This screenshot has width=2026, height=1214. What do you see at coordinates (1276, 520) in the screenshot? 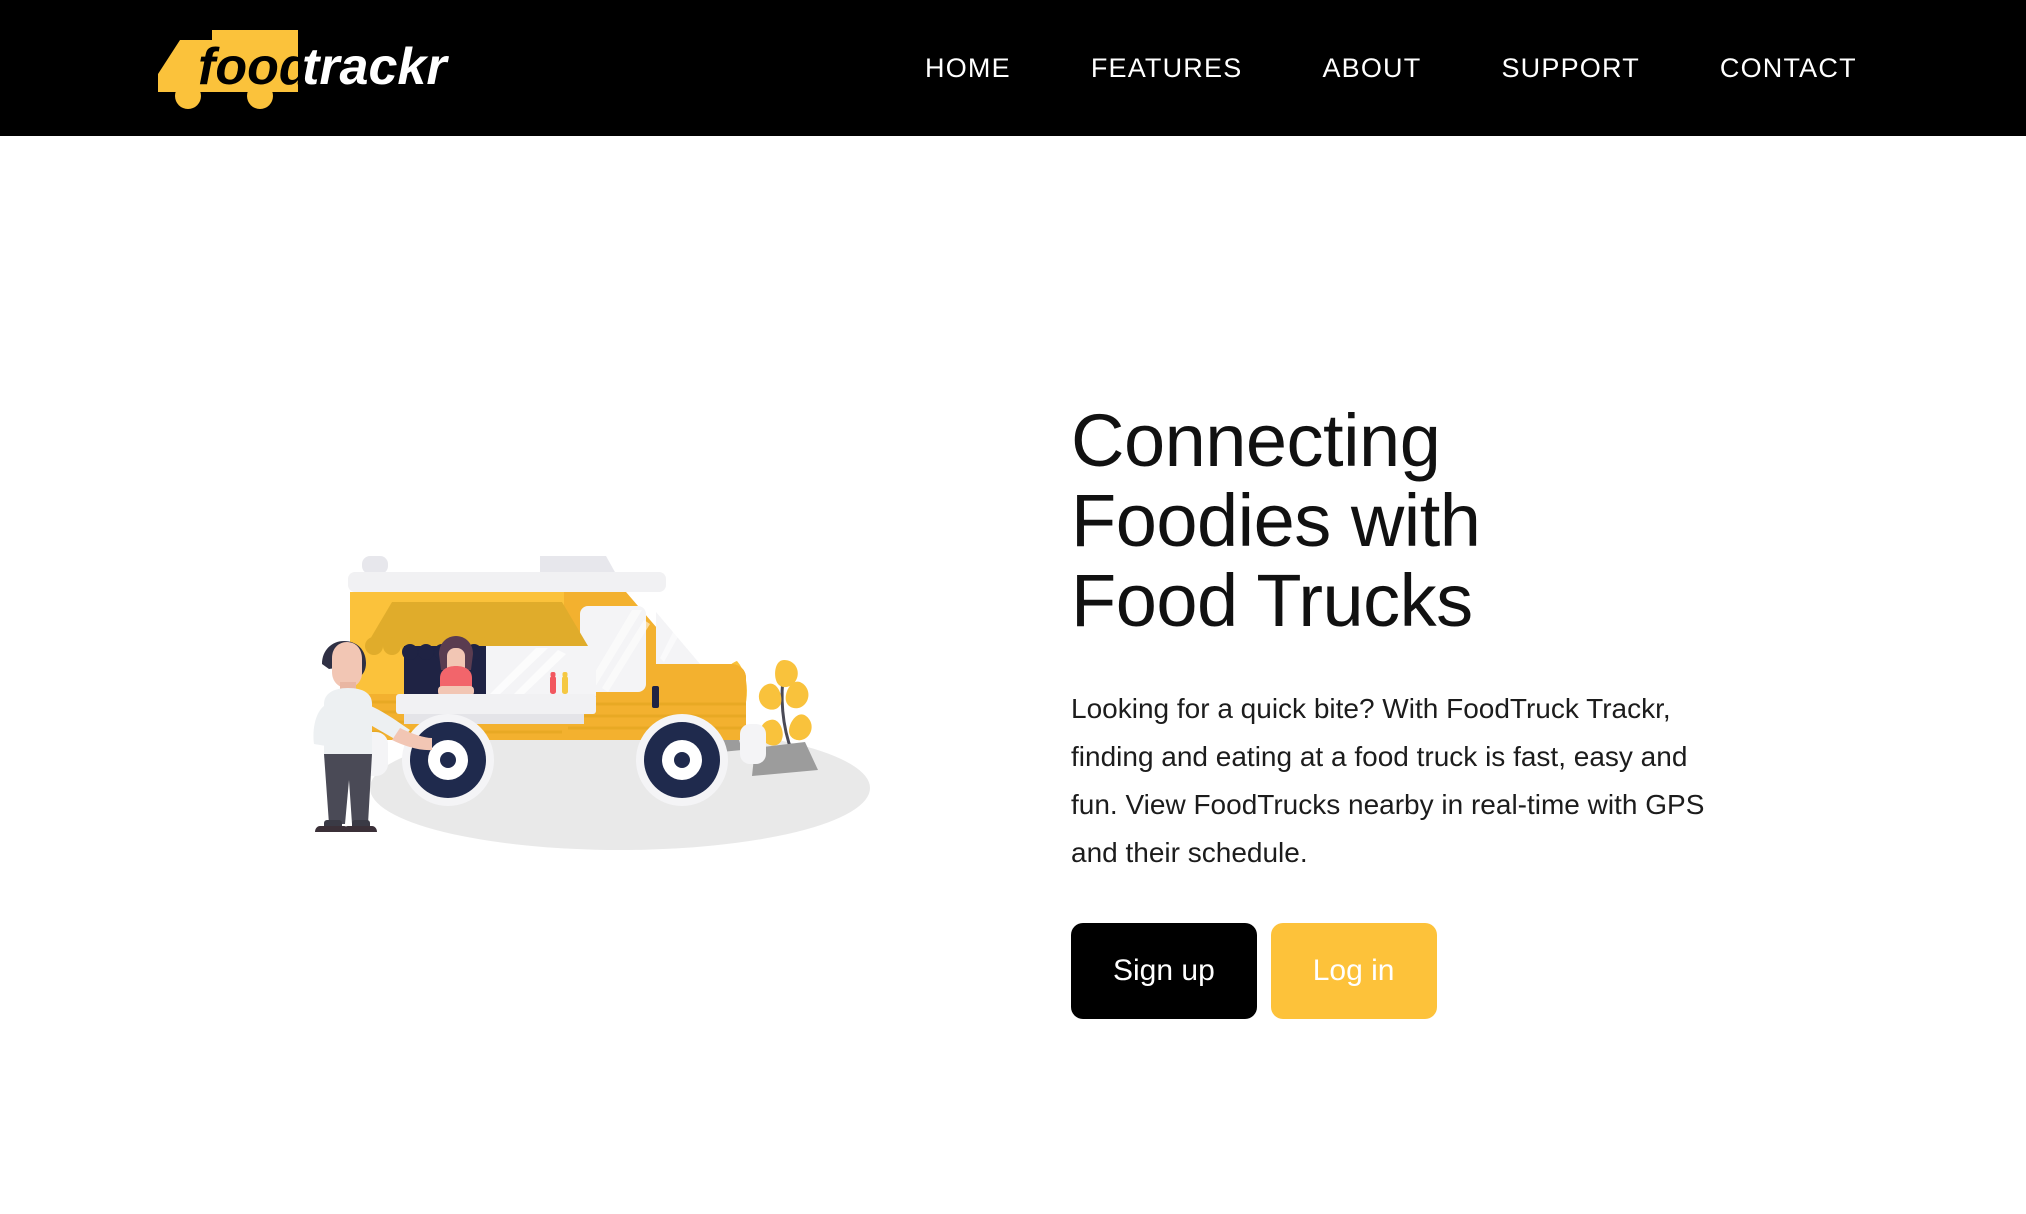
I see `page-title: Connecting Foodies with Food Trucks` at bounding box center [1276, 520].